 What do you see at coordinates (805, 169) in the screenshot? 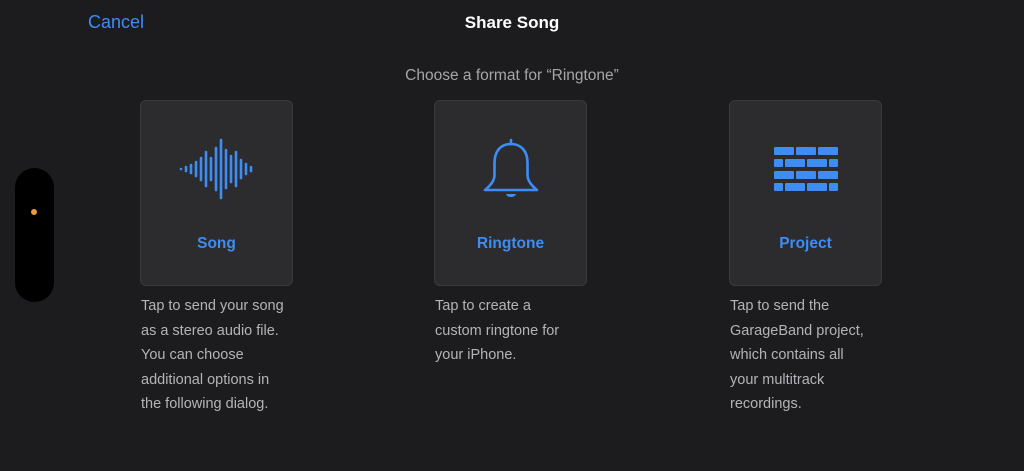
I see `bricks-icon` at bounding box center [805, 169].